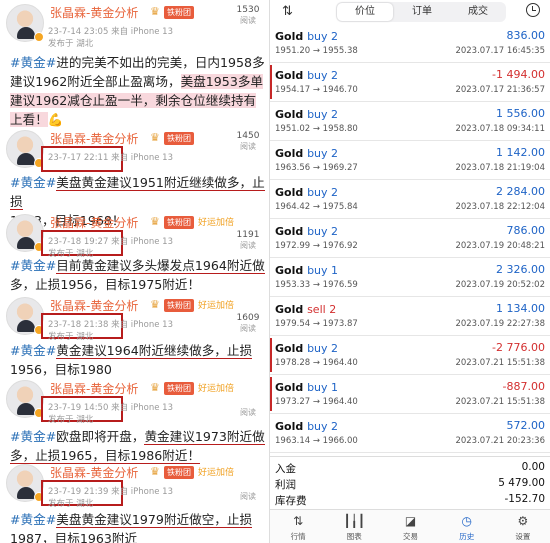  Describe the element at coordinates (410, 521) in the screenshot. I see `chart-line-icon: ◪` at that location.